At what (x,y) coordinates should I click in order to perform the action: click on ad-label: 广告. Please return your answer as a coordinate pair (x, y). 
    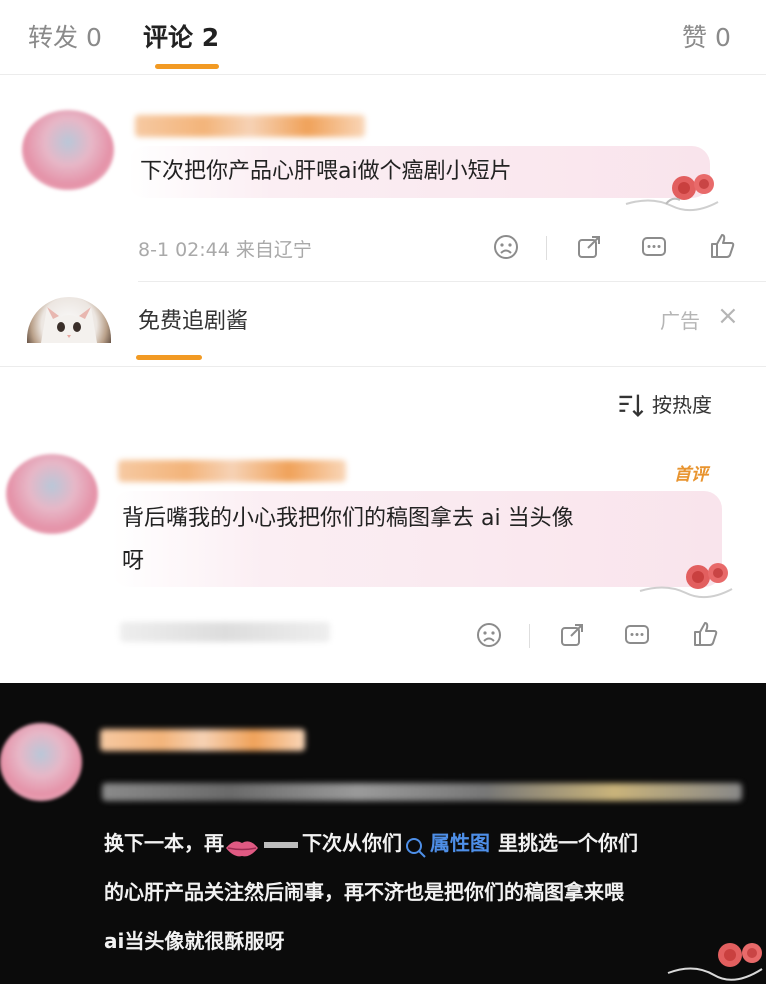
    Looking at the image, I should click on (680, 321).